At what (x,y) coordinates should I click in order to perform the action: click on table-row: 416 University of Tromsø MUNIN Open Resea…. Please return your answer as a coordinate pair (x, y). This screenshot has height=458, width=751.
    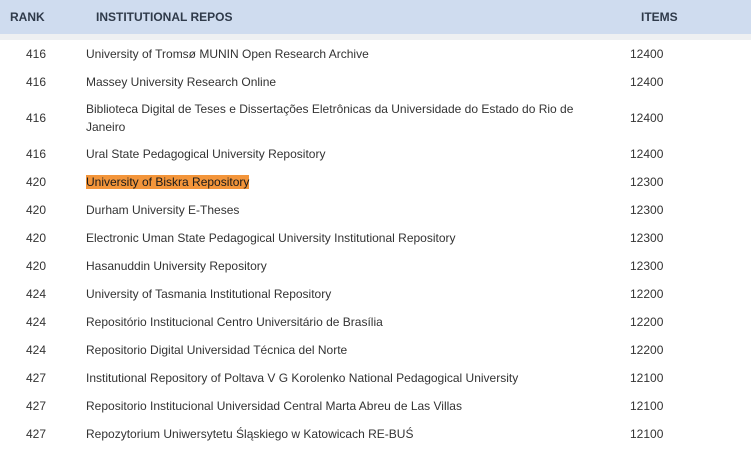
    Looking at the image, I should click on (375, 54).